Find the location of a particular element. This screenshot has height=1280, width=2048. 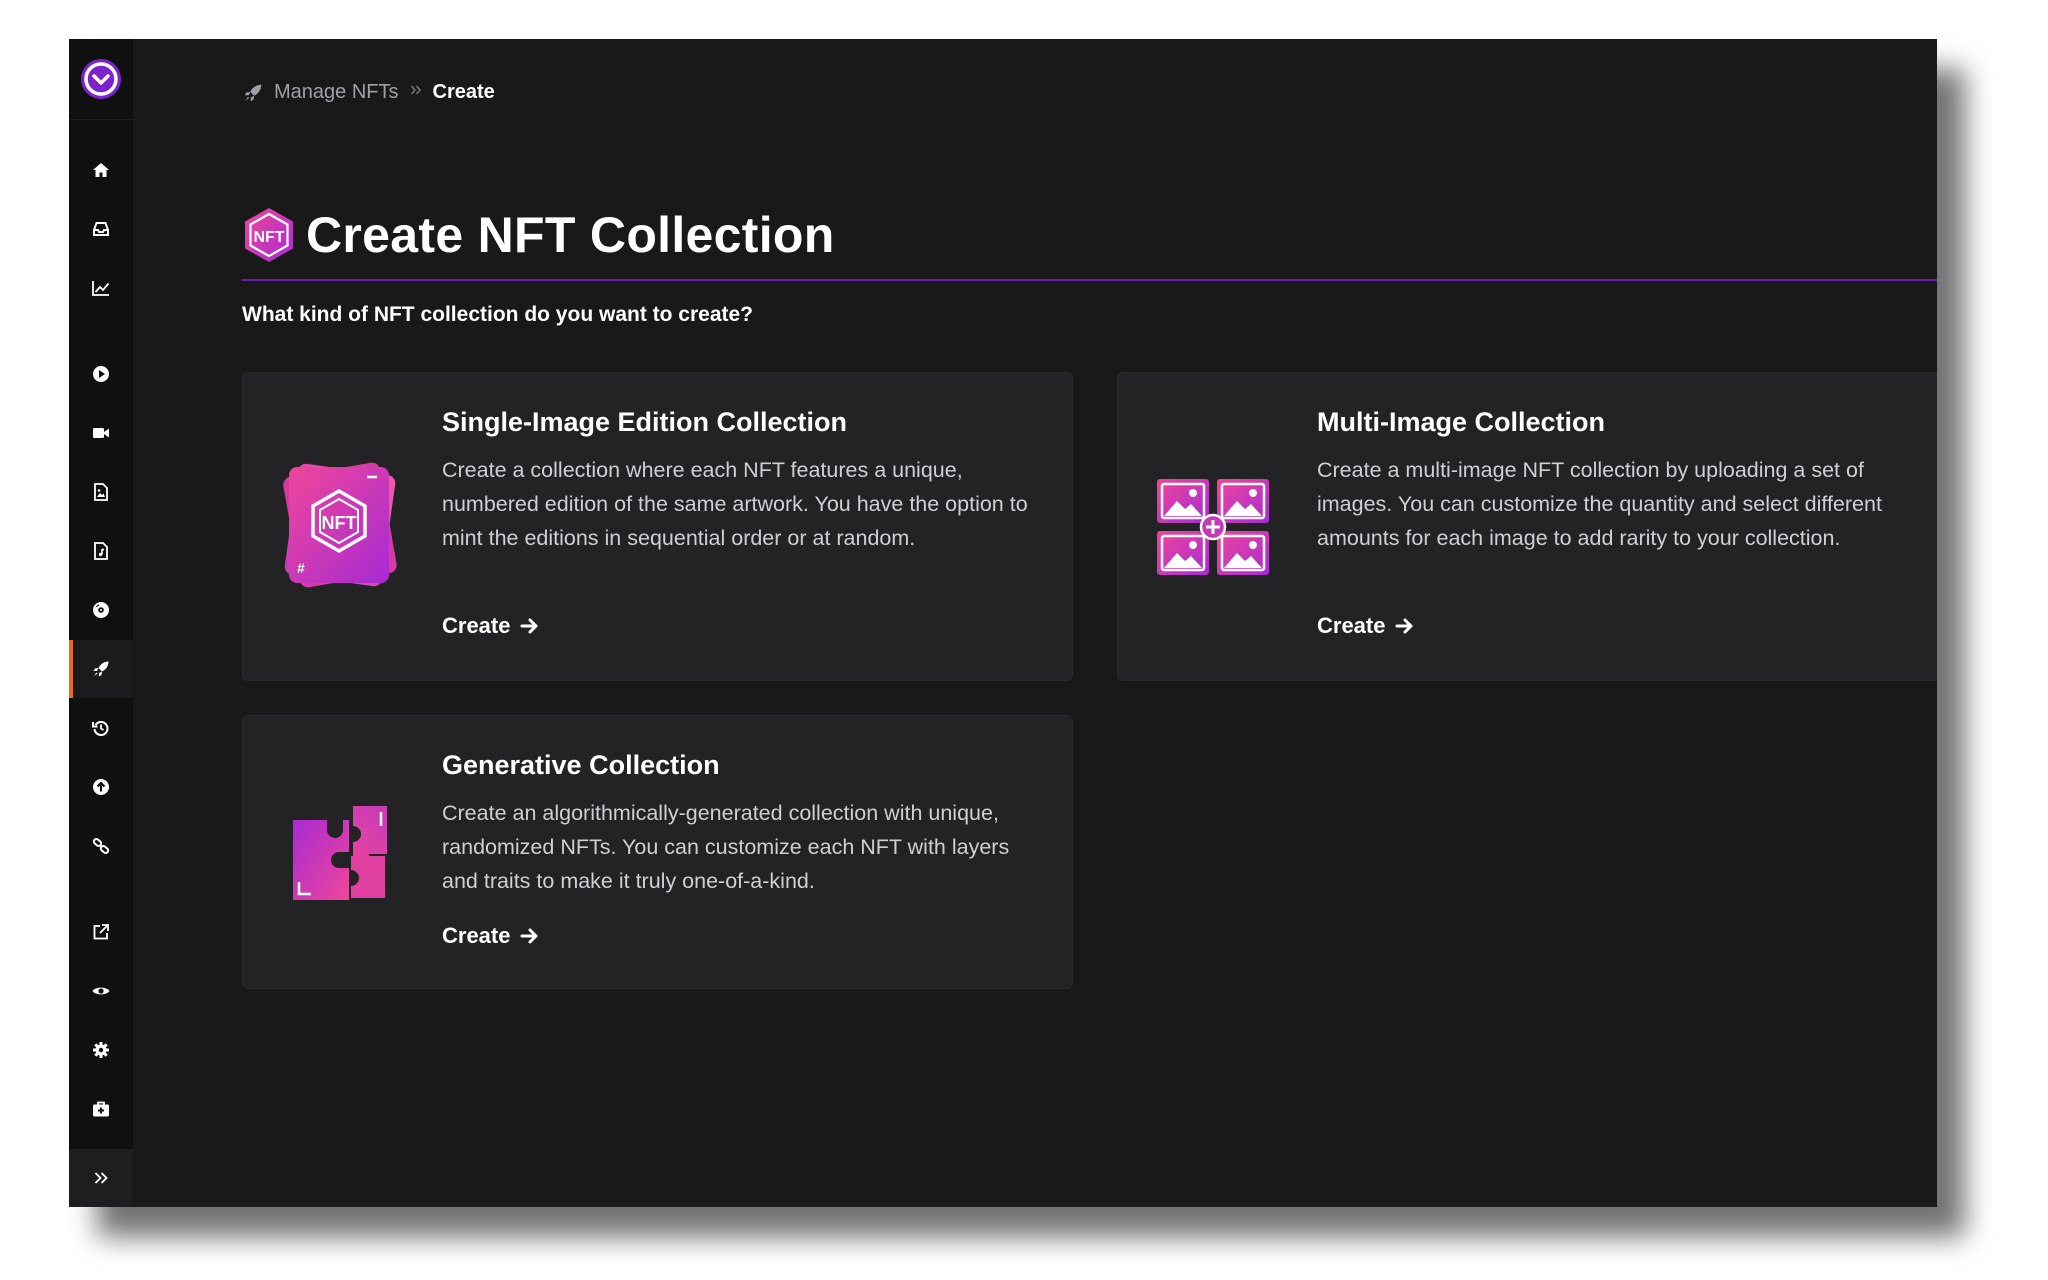

page-title: Create NFT Collection is located at coordinates (570, 235).